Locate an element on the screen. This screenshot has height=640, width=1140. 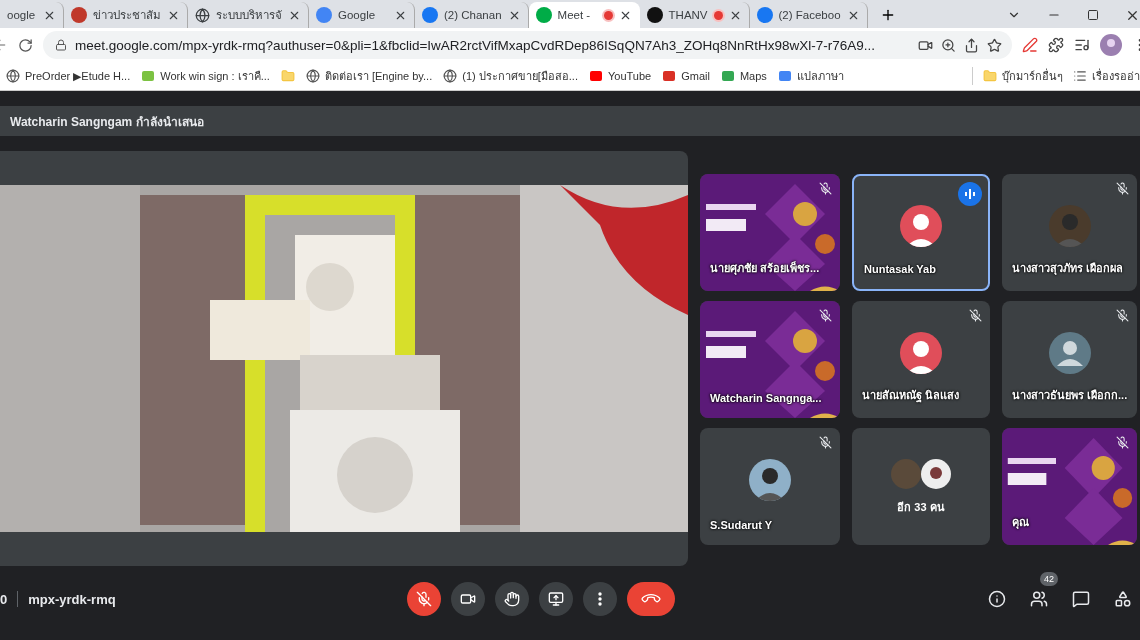
bookmark: YouTube is located at coordinates (620, 76).